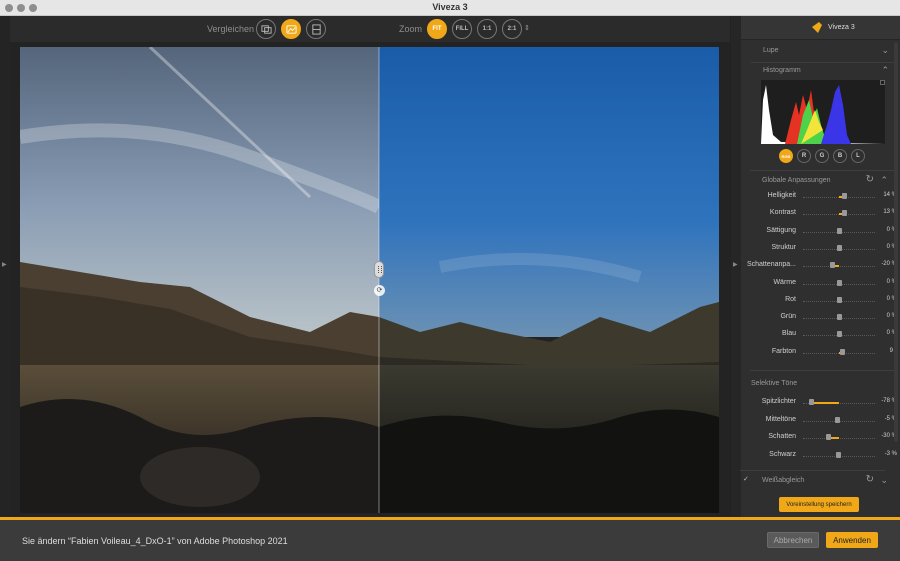  I want to click on slider-value: -3 %, so click(890, 453).